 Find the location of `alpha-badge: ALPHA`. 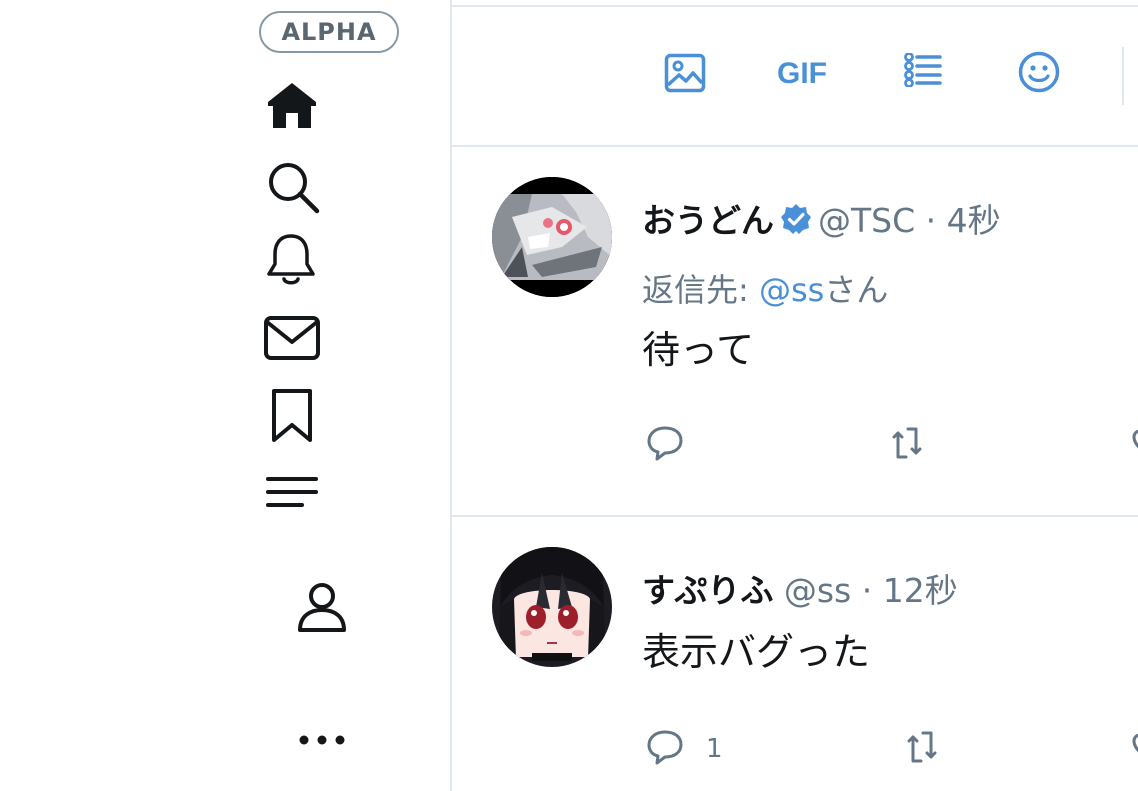

alpha-badge: ALPHA is located at coordinates (329, 32).